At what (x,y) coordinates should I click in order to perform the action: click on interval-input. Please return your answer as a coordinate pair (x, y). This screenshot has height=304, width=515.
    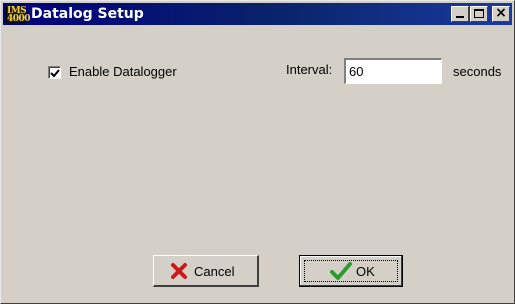
    Looking at the image, I should click on (393, 71).